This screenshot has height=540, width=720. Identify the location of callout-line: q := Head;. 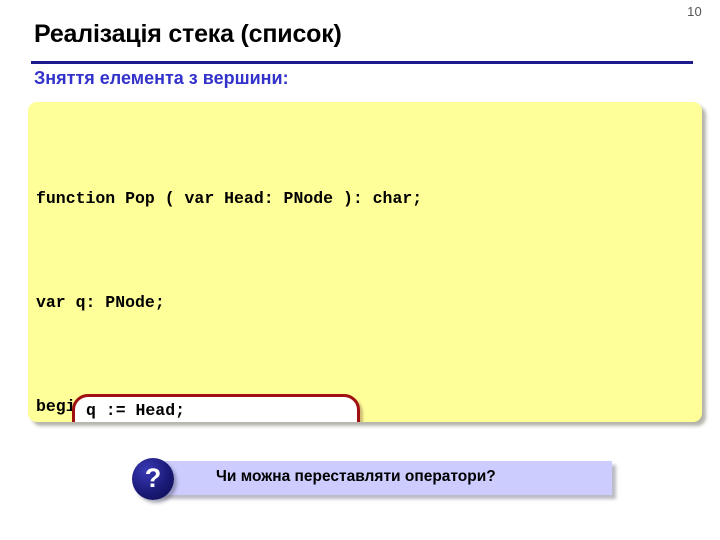
(136, 410).